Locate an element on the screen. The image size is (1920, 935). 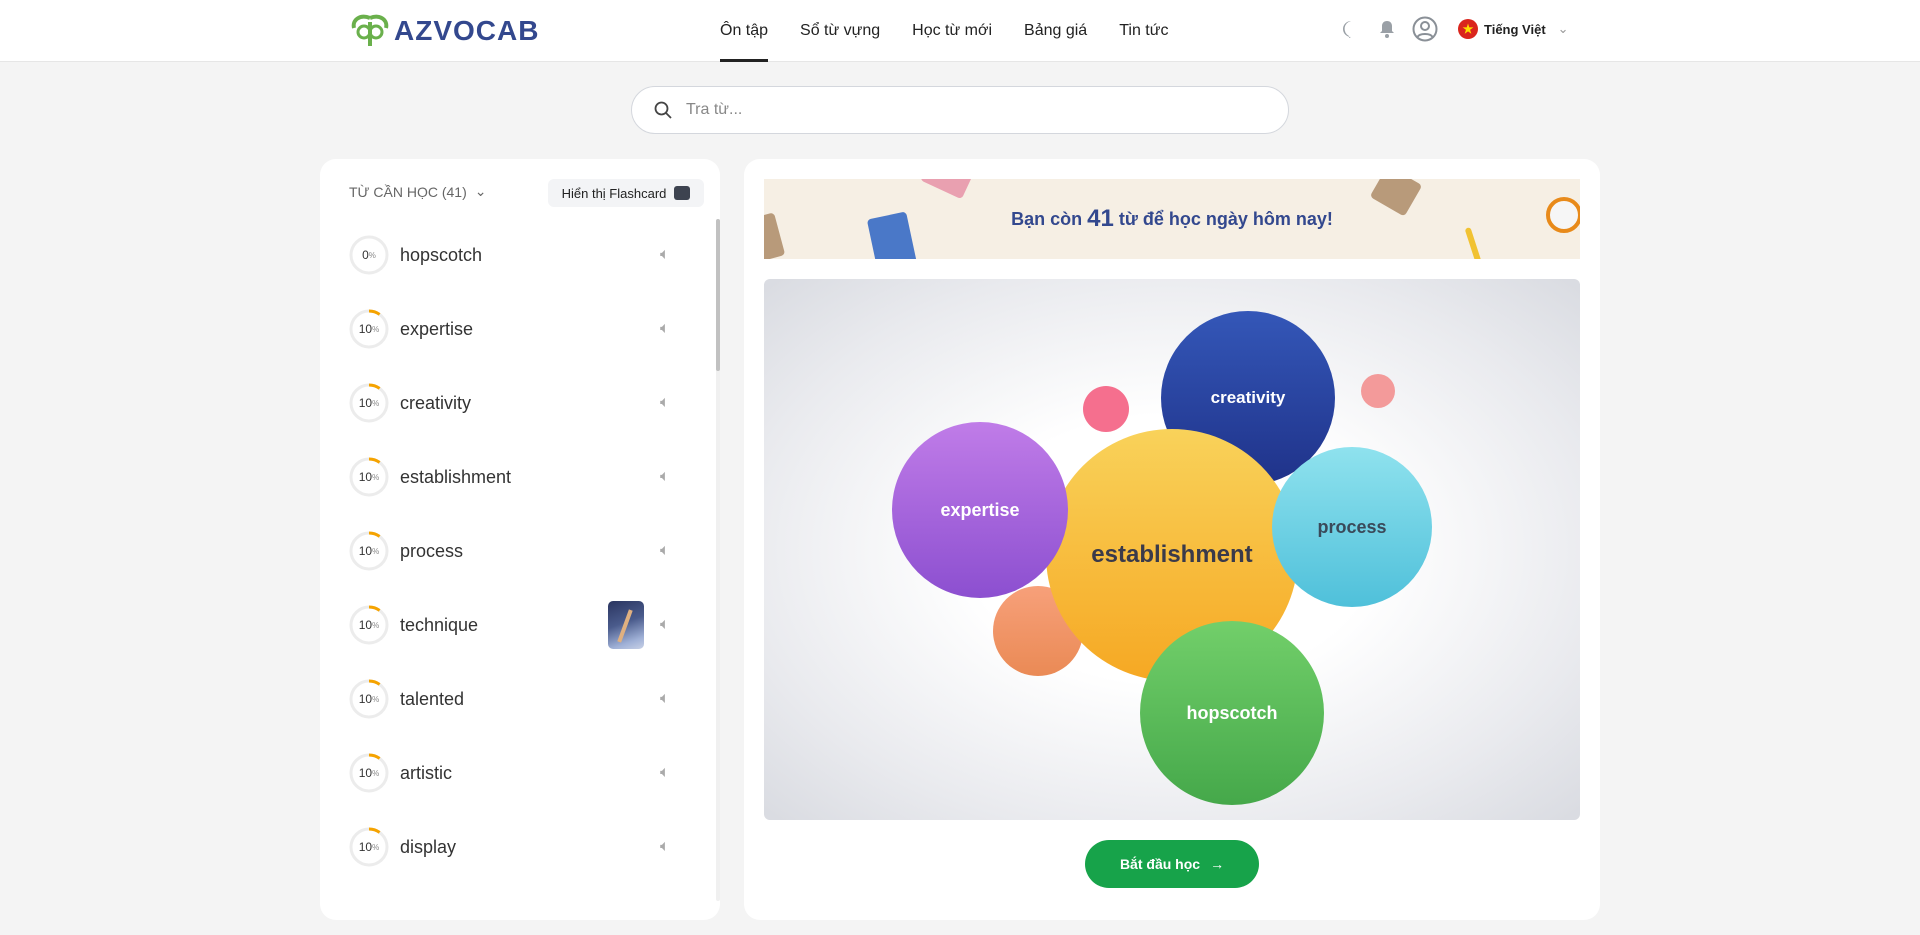
nav-on-tap: Ôn tập is located at coordinates (744, 31).